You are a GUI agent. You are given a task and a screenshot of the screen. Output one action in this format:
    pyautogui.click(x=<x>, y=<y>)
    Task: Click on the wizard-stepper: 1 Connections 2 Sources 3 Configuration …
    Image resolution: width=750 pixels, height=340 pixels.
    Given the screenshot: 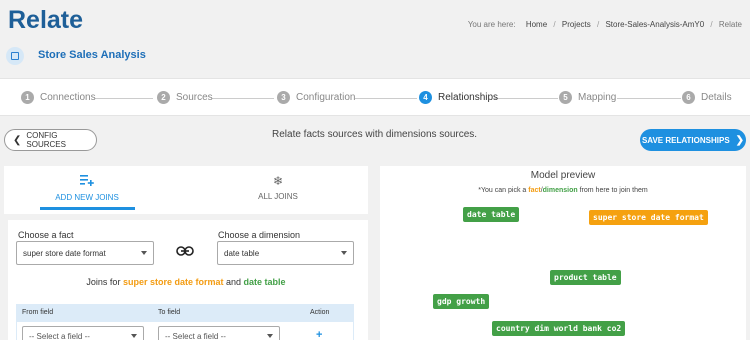 What is the action you would take?
    pyautogui.click(x=375, y=97)
    